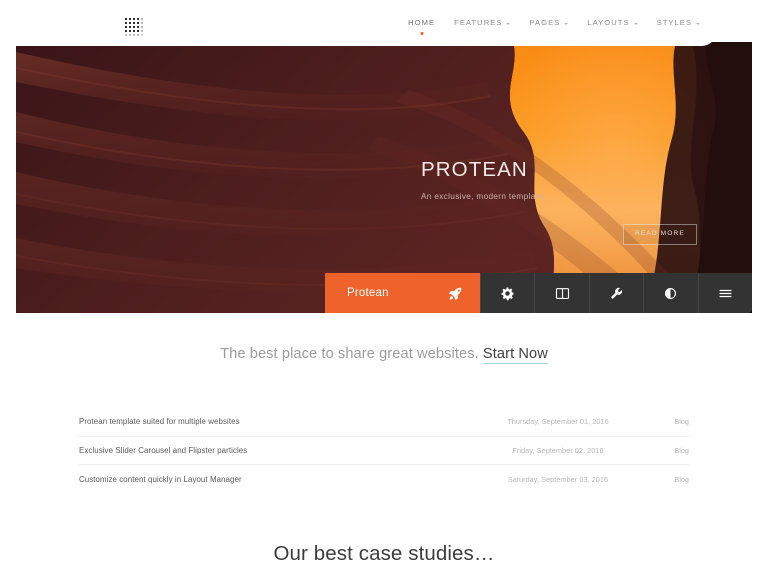 This screenshot has width=768, height=576. I want to click on layout-button, so click(561, 293).